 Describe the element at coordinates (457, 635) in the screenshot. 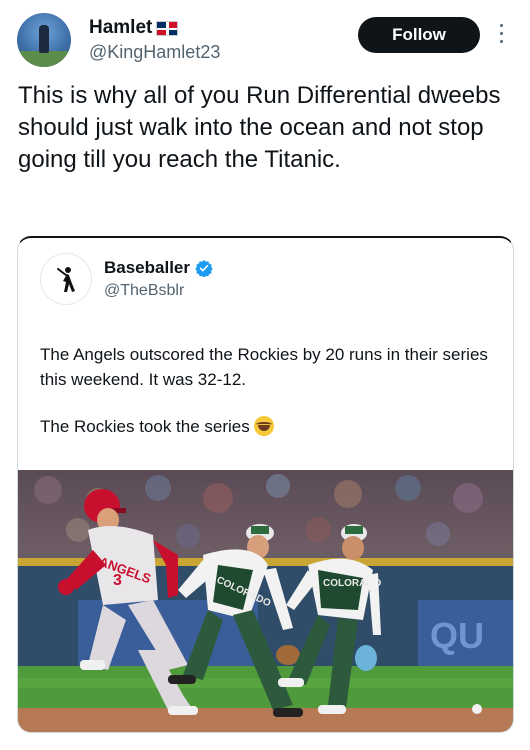

I see `svg-text: QU` at that location.